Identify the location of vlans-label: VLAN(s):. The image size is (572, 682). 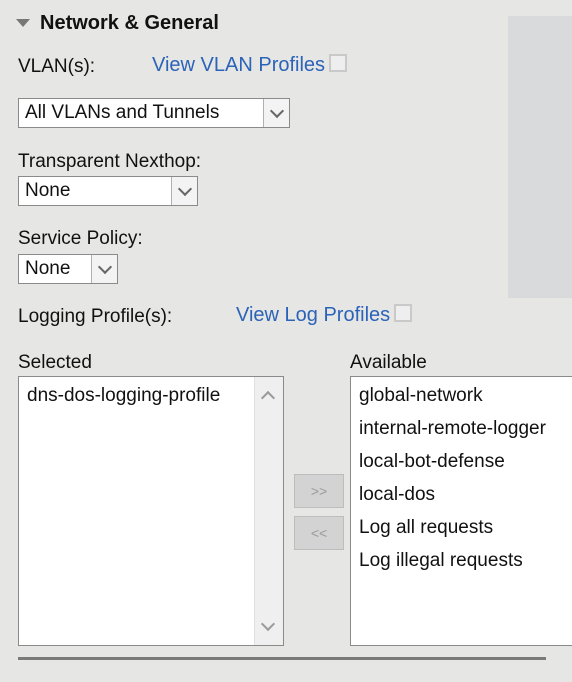
(57, 66).